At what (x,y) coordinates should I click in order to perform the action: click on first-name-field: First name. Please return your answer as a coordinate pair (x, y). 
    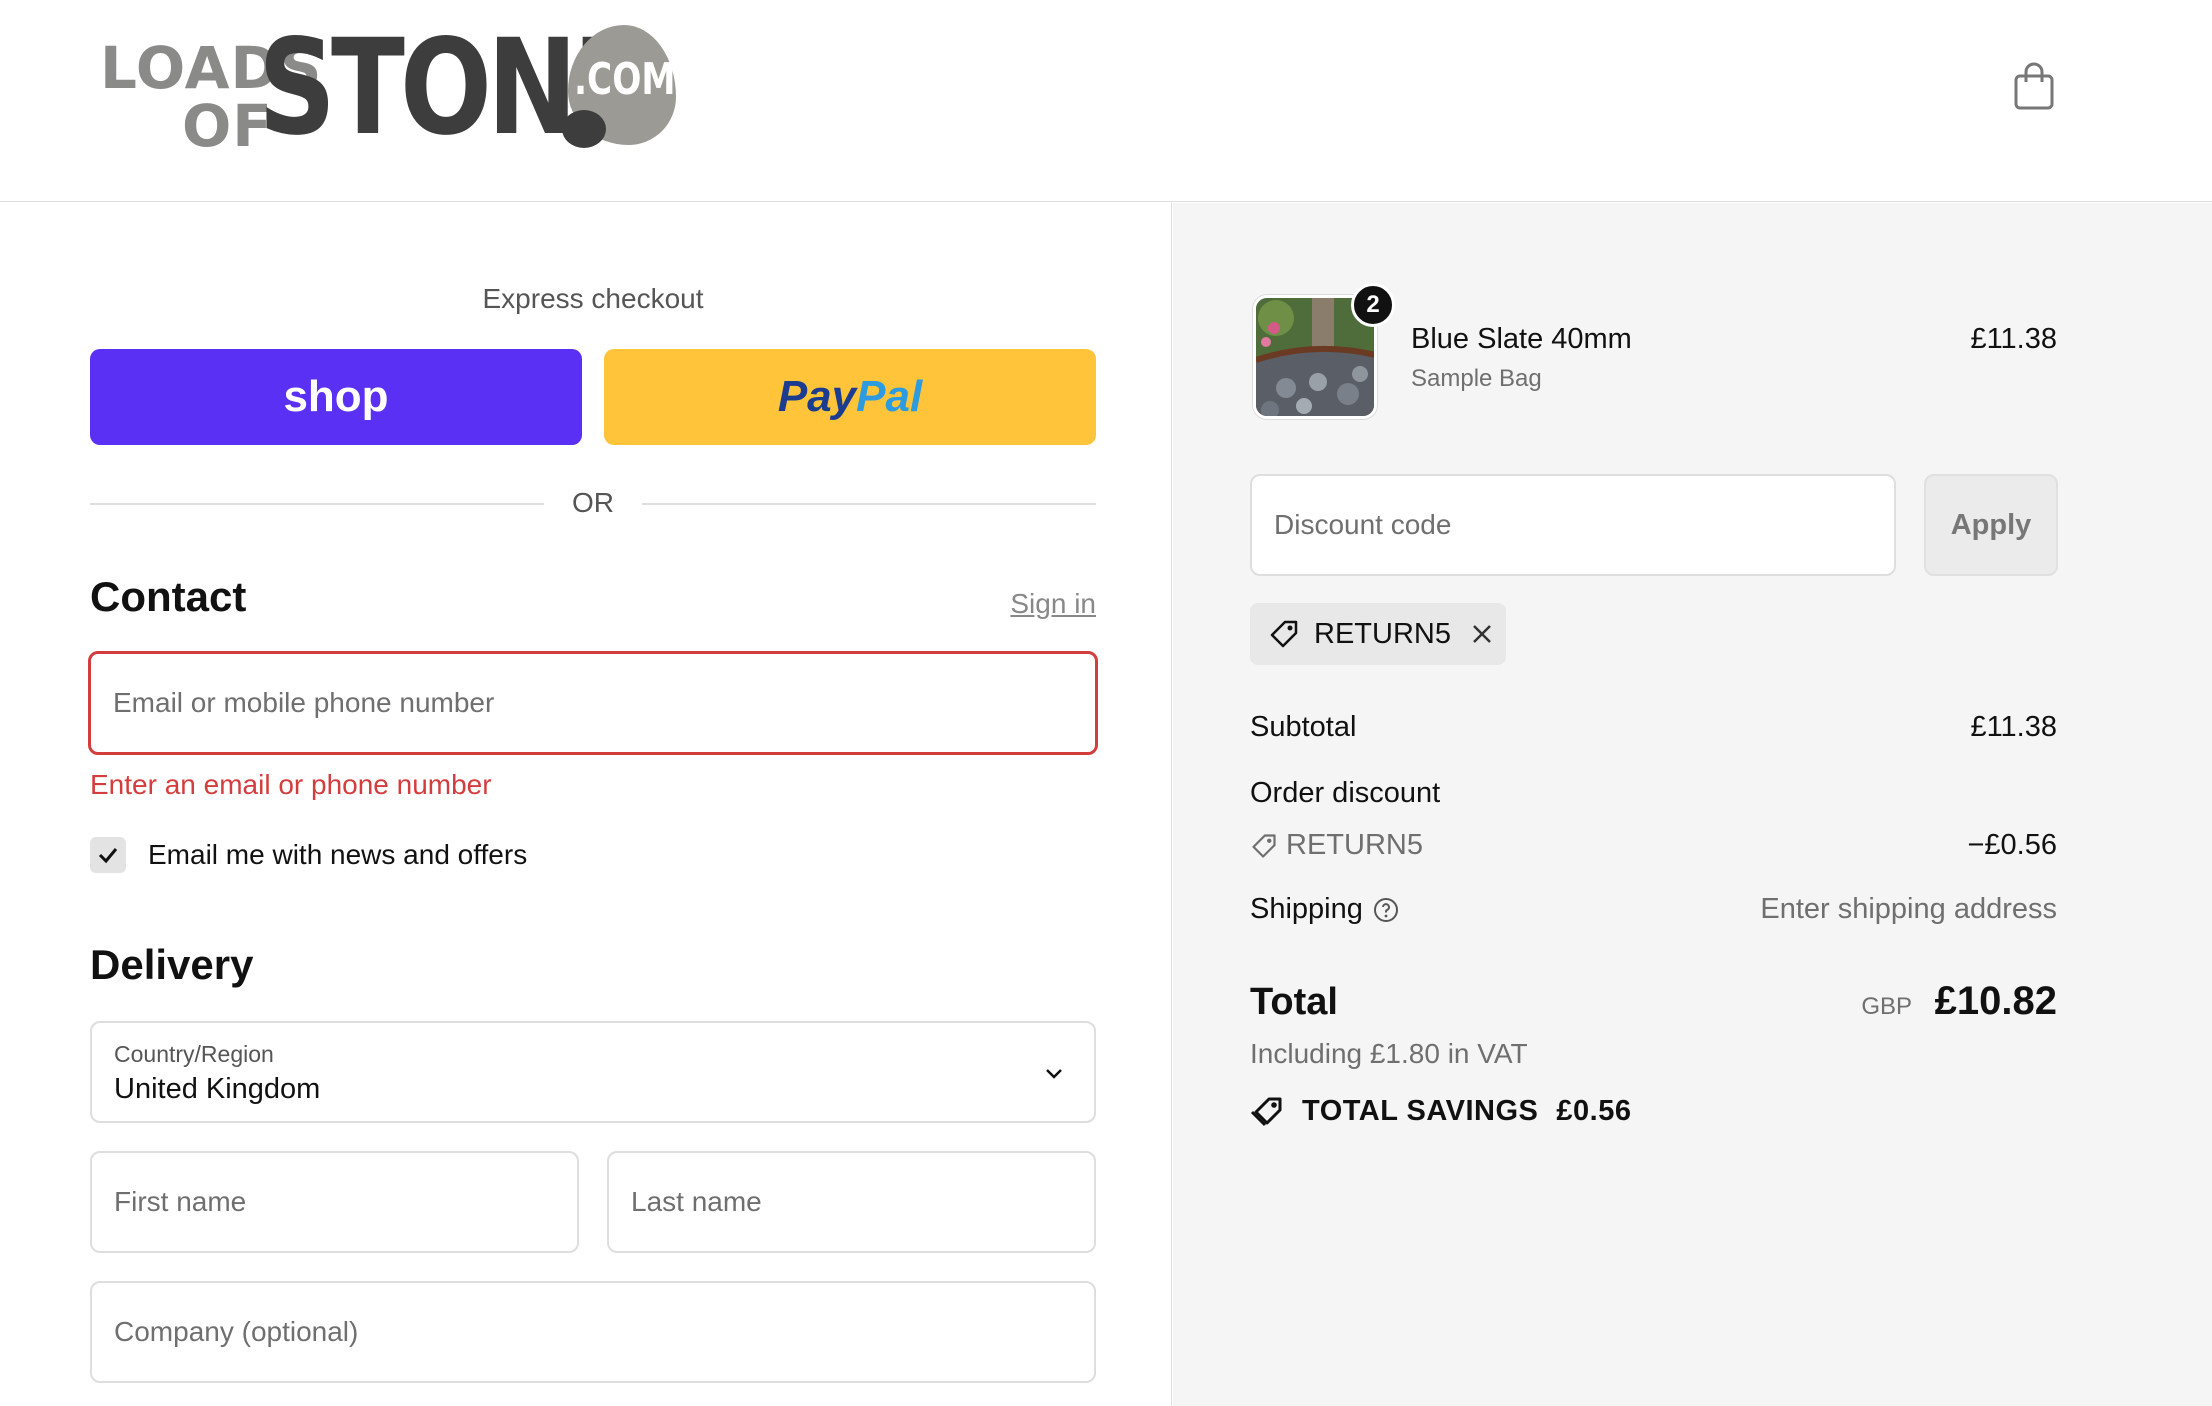
    Looking at the image, I should click on (334, 1202).